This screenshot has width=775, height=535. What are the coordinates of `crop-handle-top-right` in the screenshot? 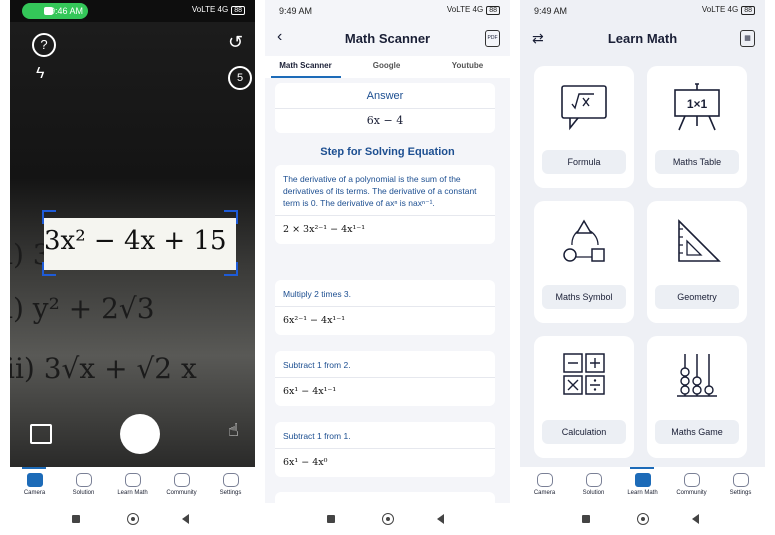 It's located at (231, 217).